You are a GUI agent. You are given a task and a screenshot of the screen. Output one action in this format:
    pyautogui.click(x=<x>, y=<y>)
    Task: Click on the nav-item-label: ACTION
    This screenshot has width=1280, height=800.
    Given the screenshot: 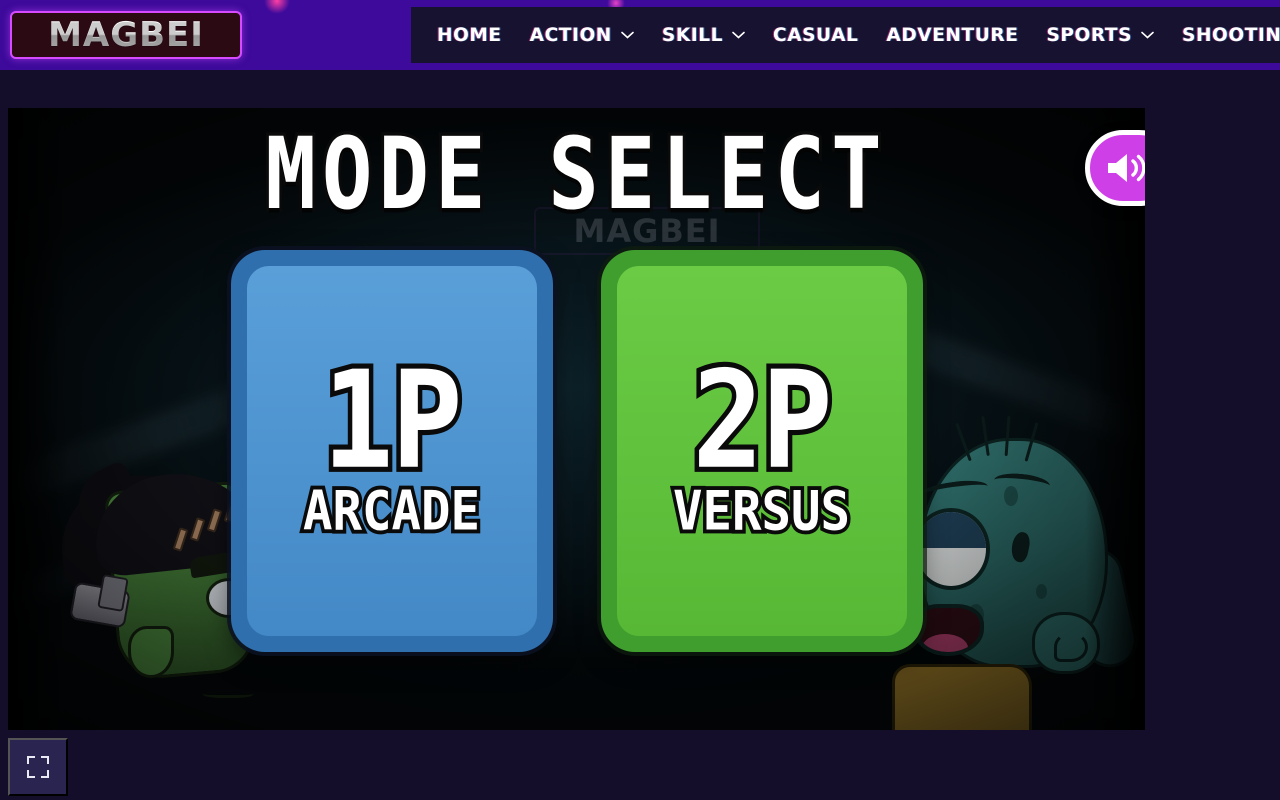 What is the action you would take?
    pyautogui.click(x=570, y=35)
    